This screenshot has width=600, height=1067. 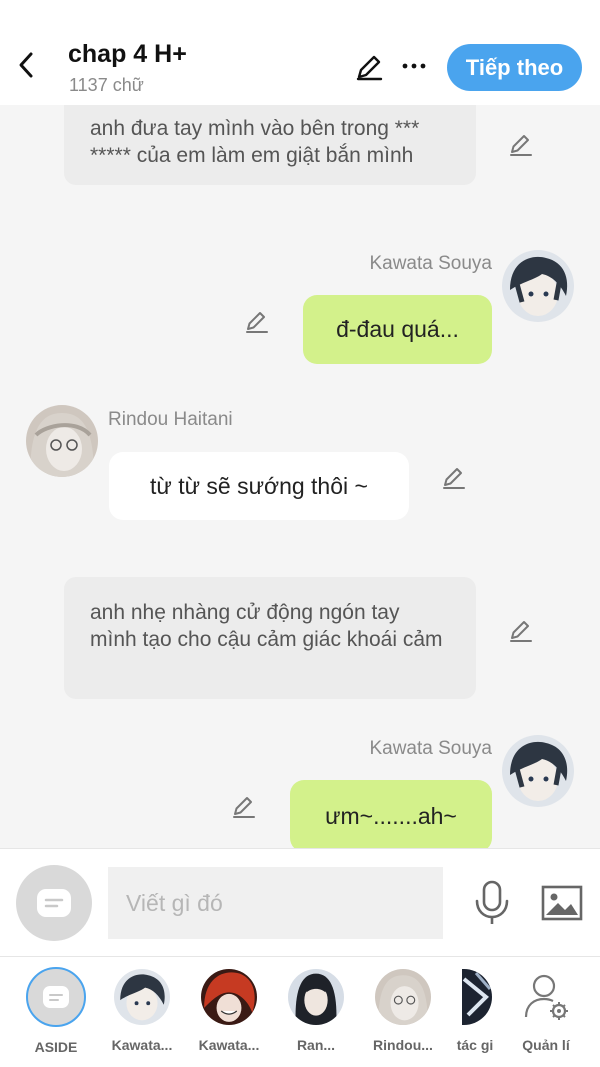 I want to click on voice-button, so click(x=492, y=903).